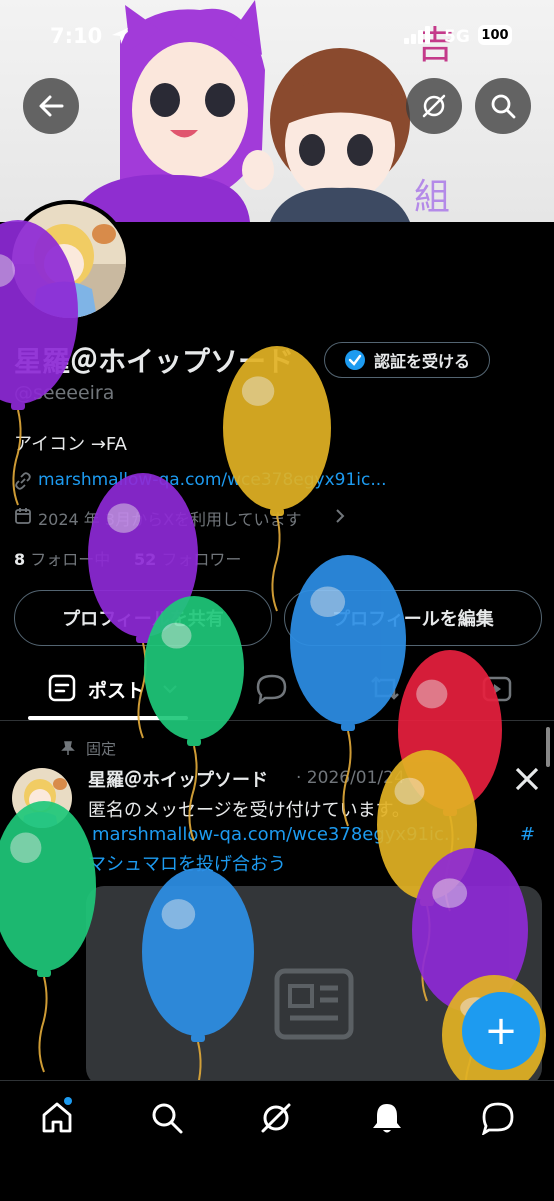 Image resolution: width=554 pixels, height=1201 pixels. What do you see at coordinates (249, 810) in the screenshot?
I see `post-text: 匿名のメッセージを受け付けています。` at bounding box center [249, 810].